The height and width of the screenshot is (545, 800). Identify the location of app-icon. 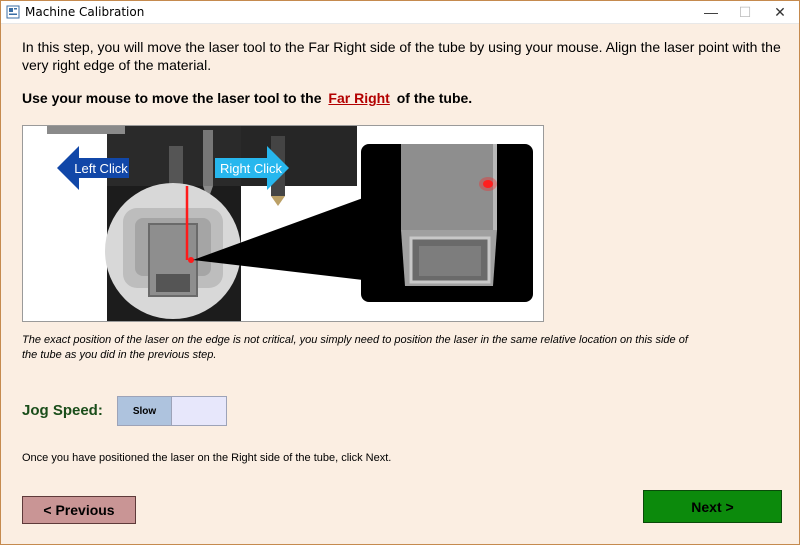
(13, 12).